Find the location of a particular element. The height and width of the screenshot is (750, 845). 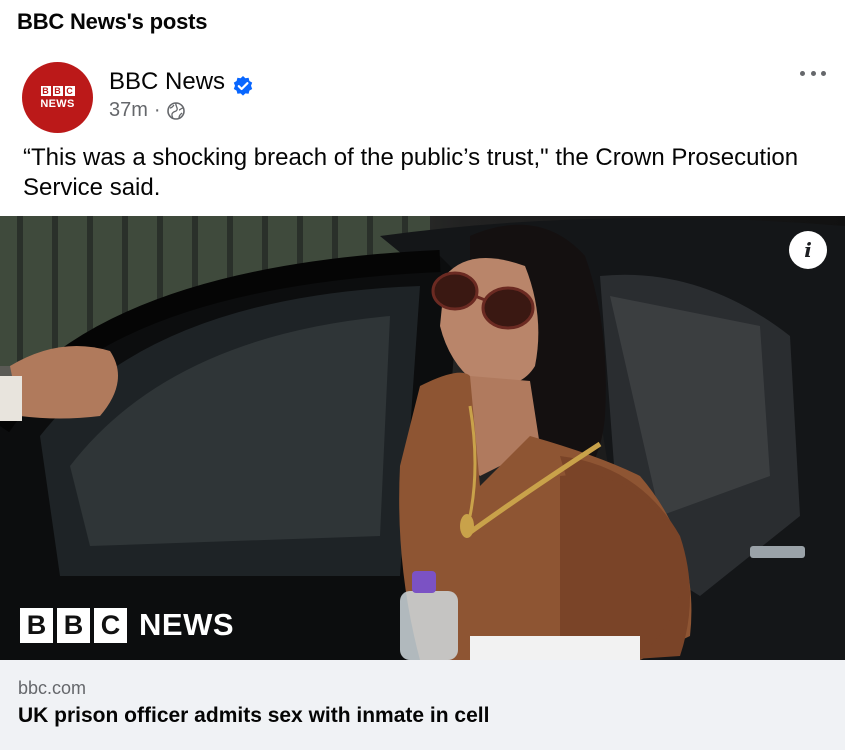

avatar-block-3: C is located at coordinates (69, 90).